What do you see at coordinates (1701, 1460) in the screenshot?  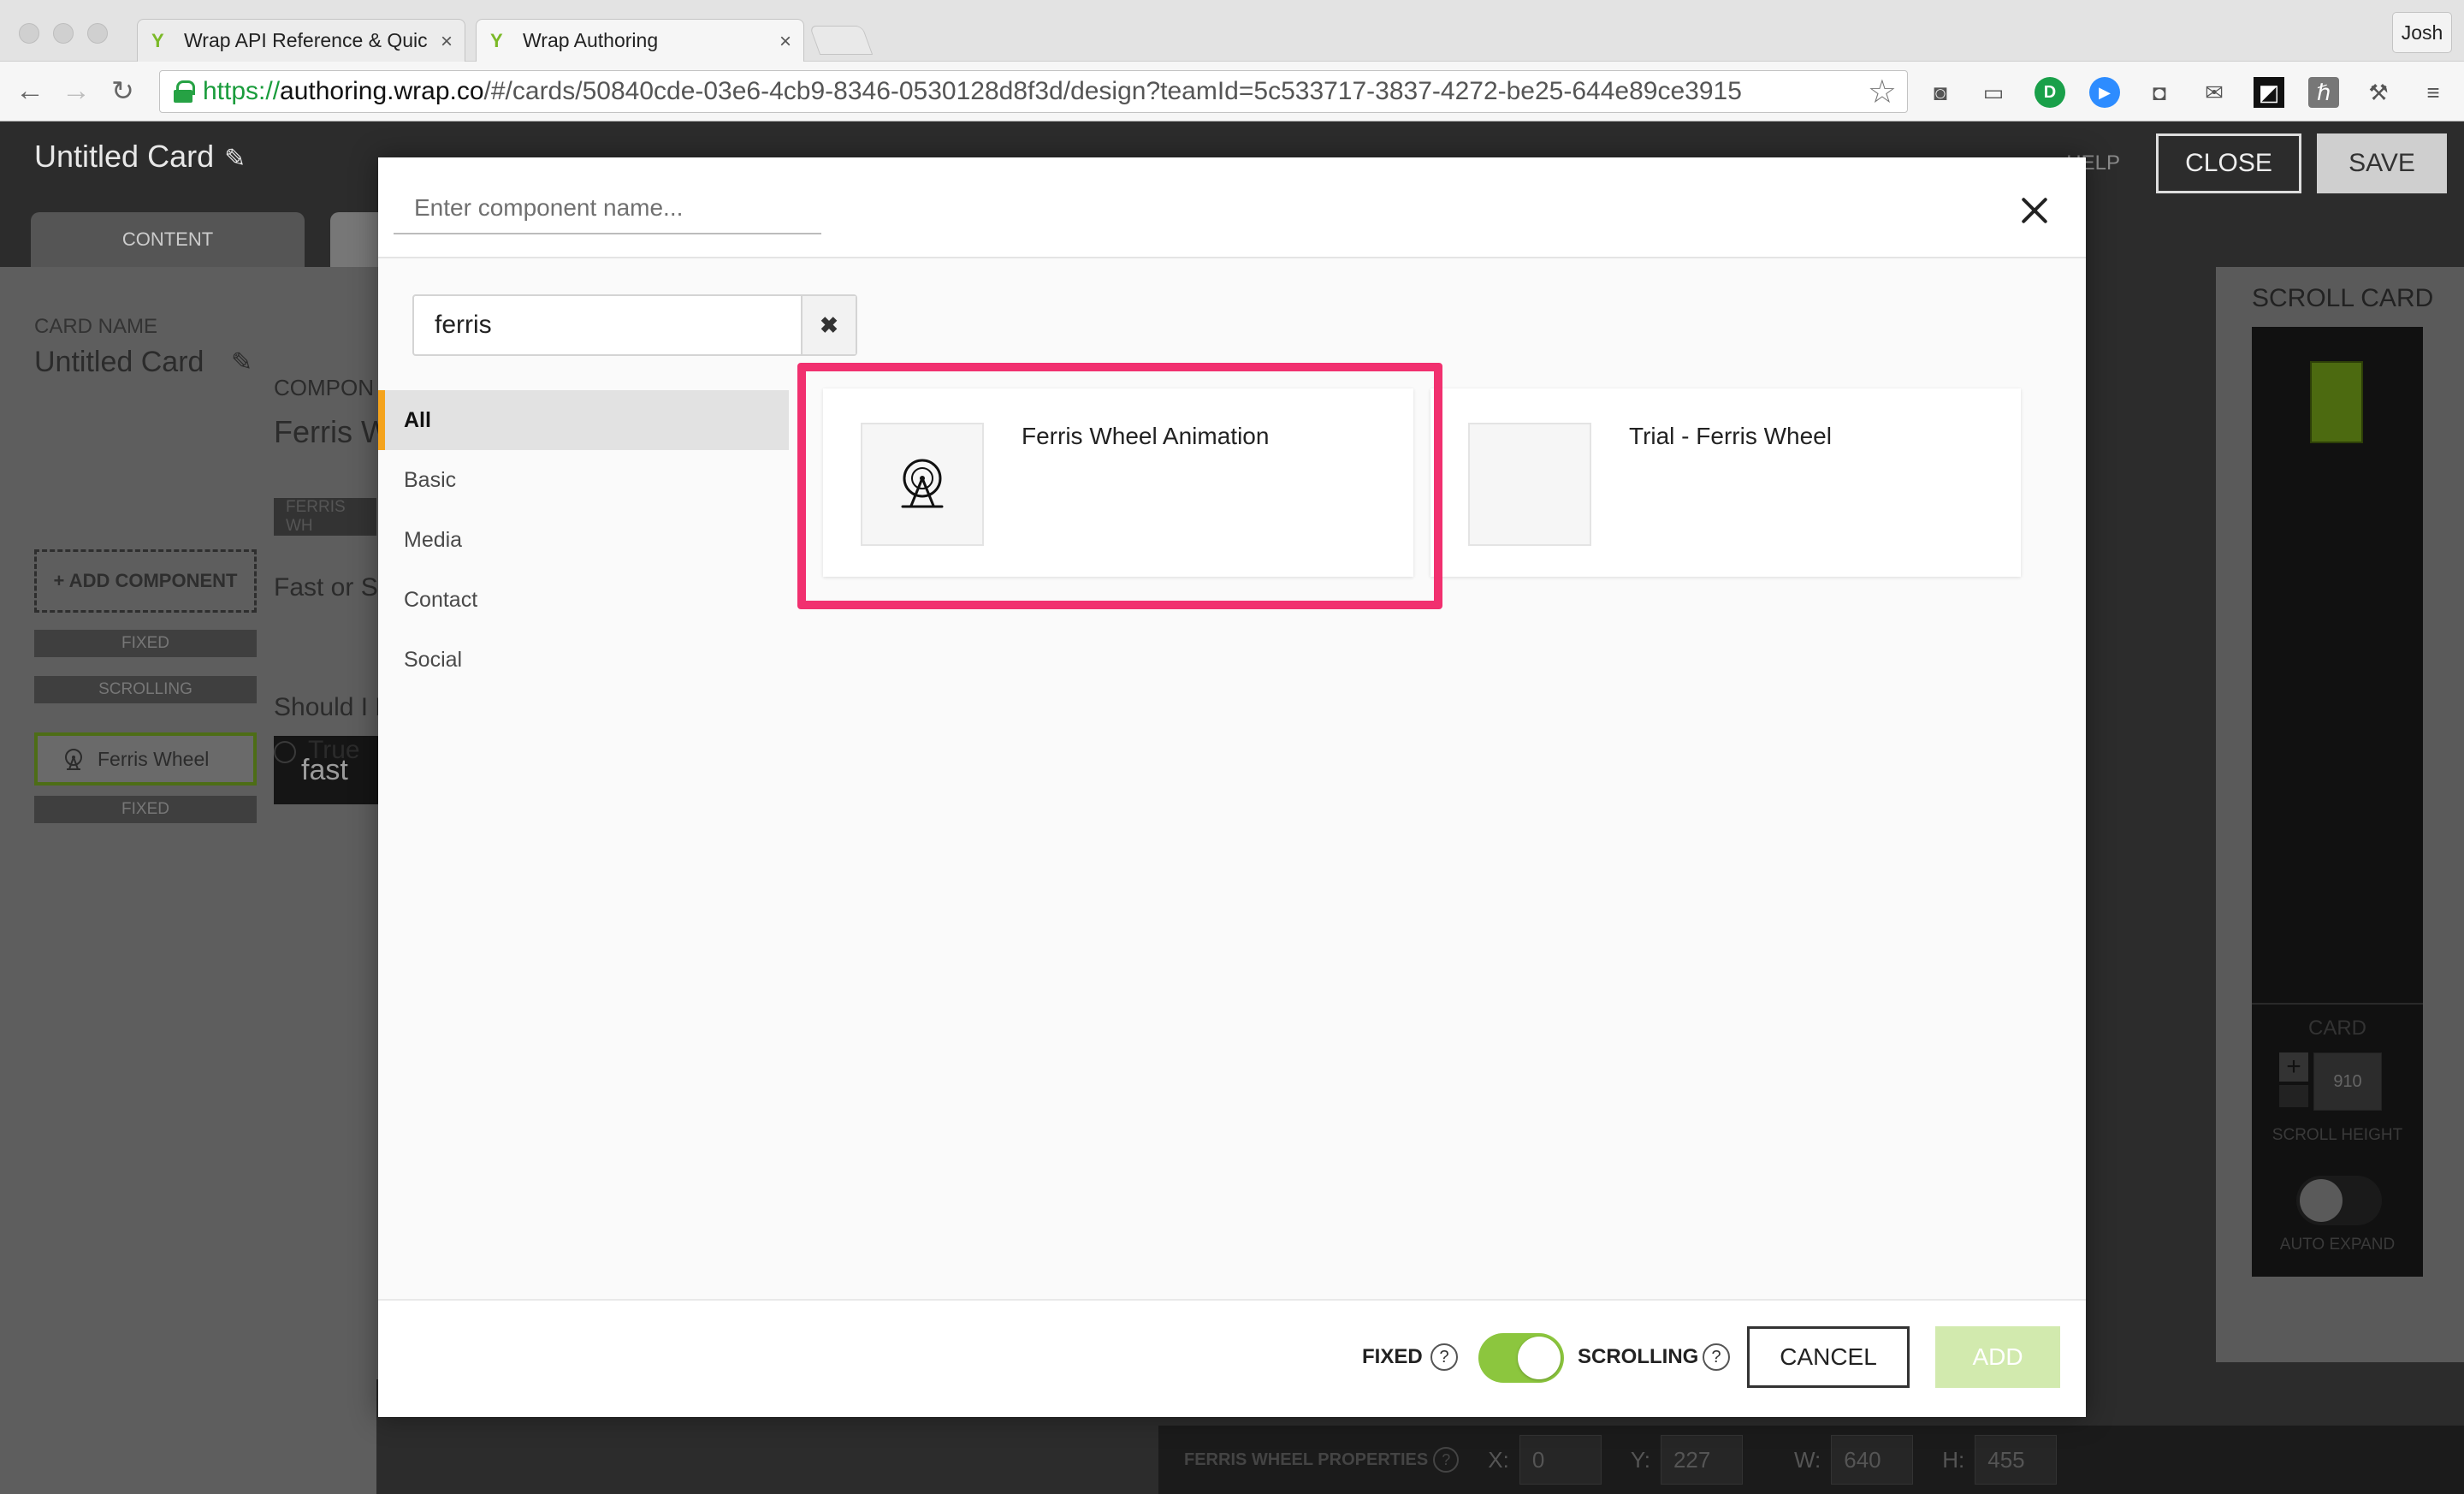 I see `y-input: 227` at bounding box center [1701, 1460].